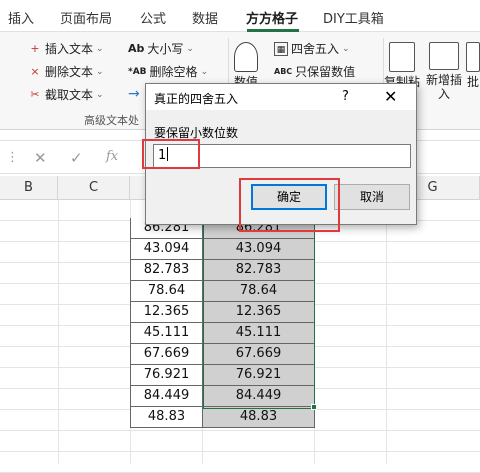 Image resolution: width=480 pixels, height=473 pixels. I want to click on round-button: ▦ 四舍五入 ⌄, so click(312, 48).